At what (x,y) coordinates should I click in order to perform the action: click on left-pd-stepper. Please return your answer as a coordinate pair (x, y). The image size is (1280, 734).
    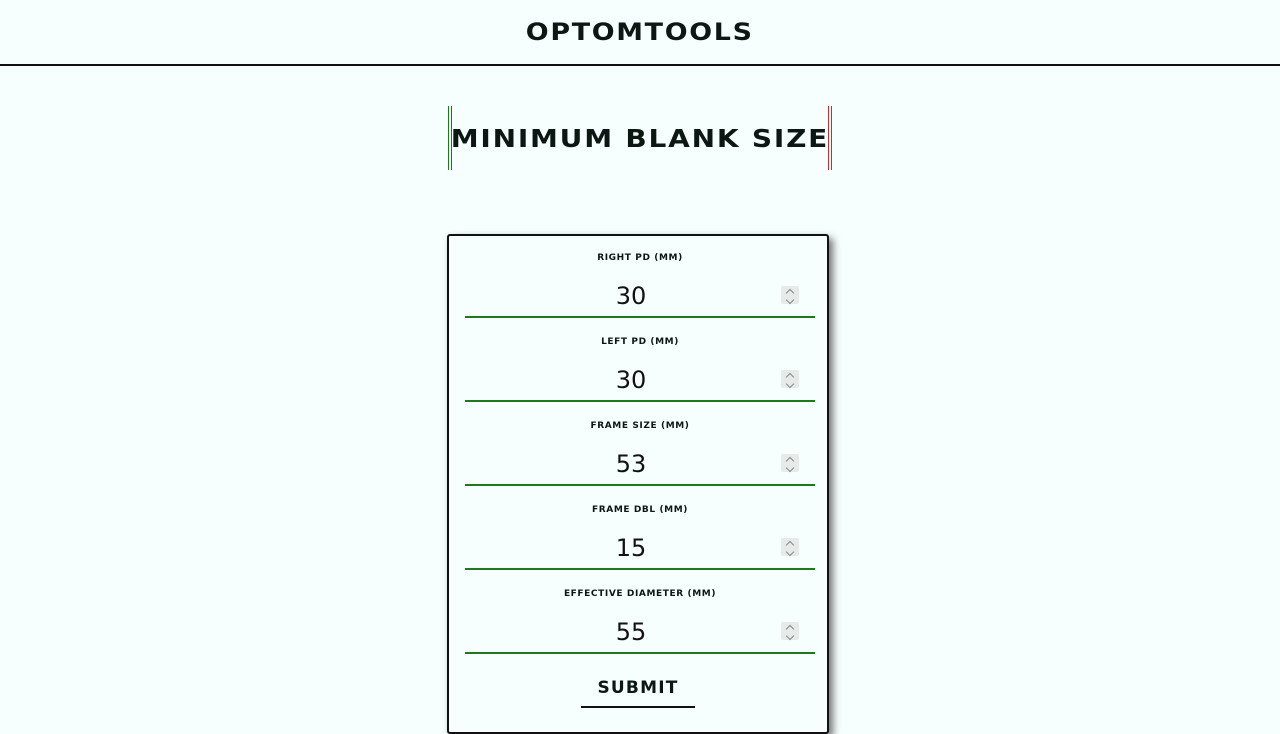
    Looking at the image, I should click on (790, 379).